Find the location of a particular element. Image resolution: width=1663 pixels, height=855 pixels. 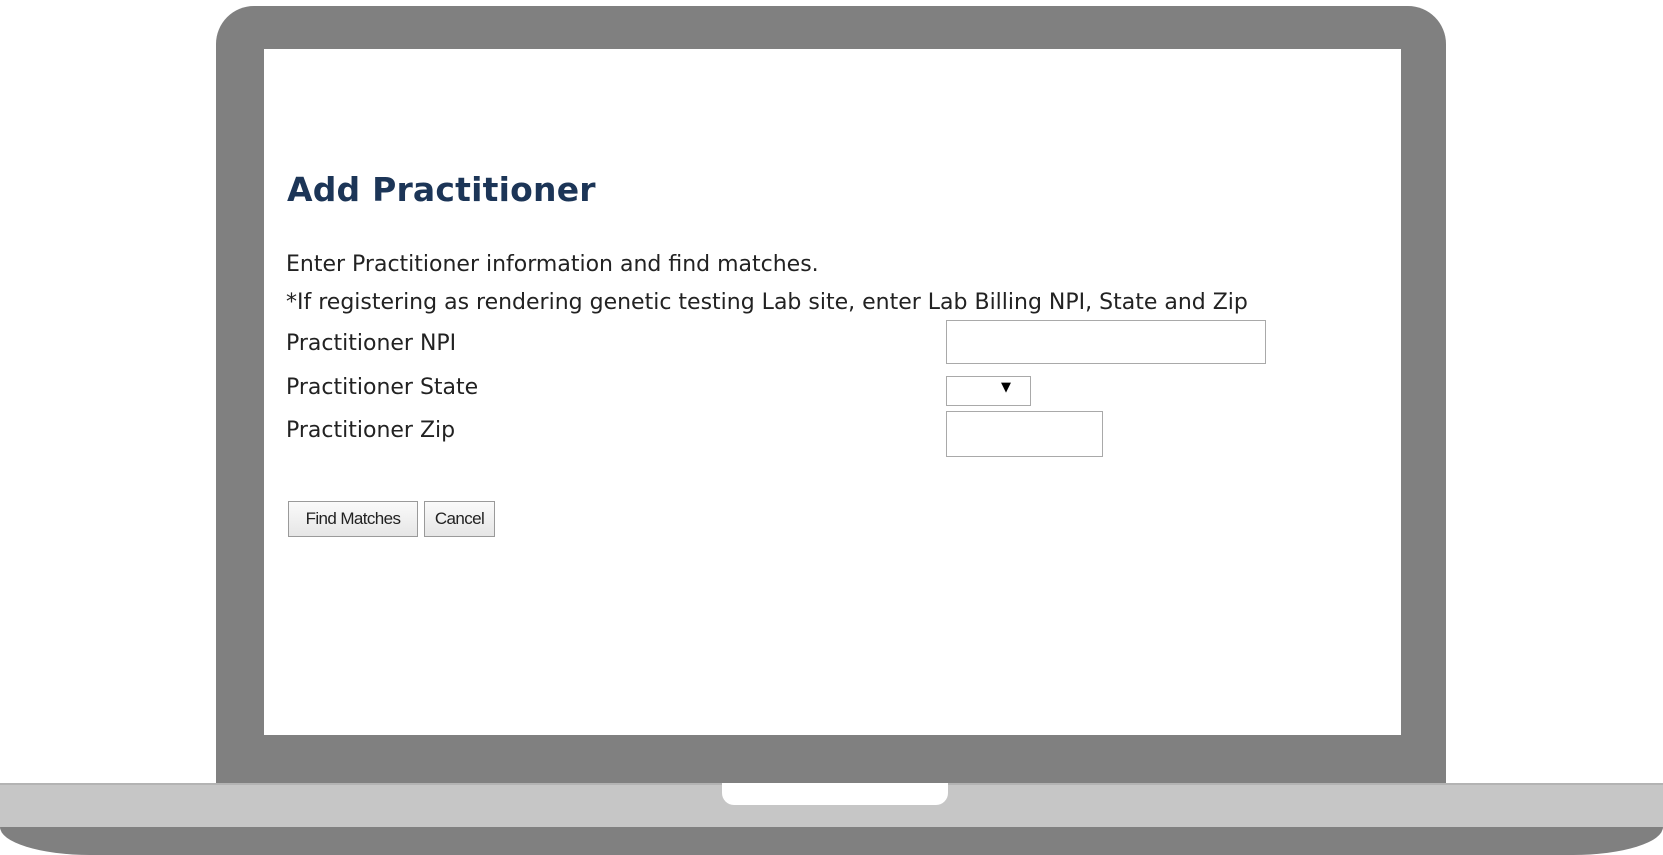

chevron-down-icon: ▼ is located at coordinates (1006, 387).